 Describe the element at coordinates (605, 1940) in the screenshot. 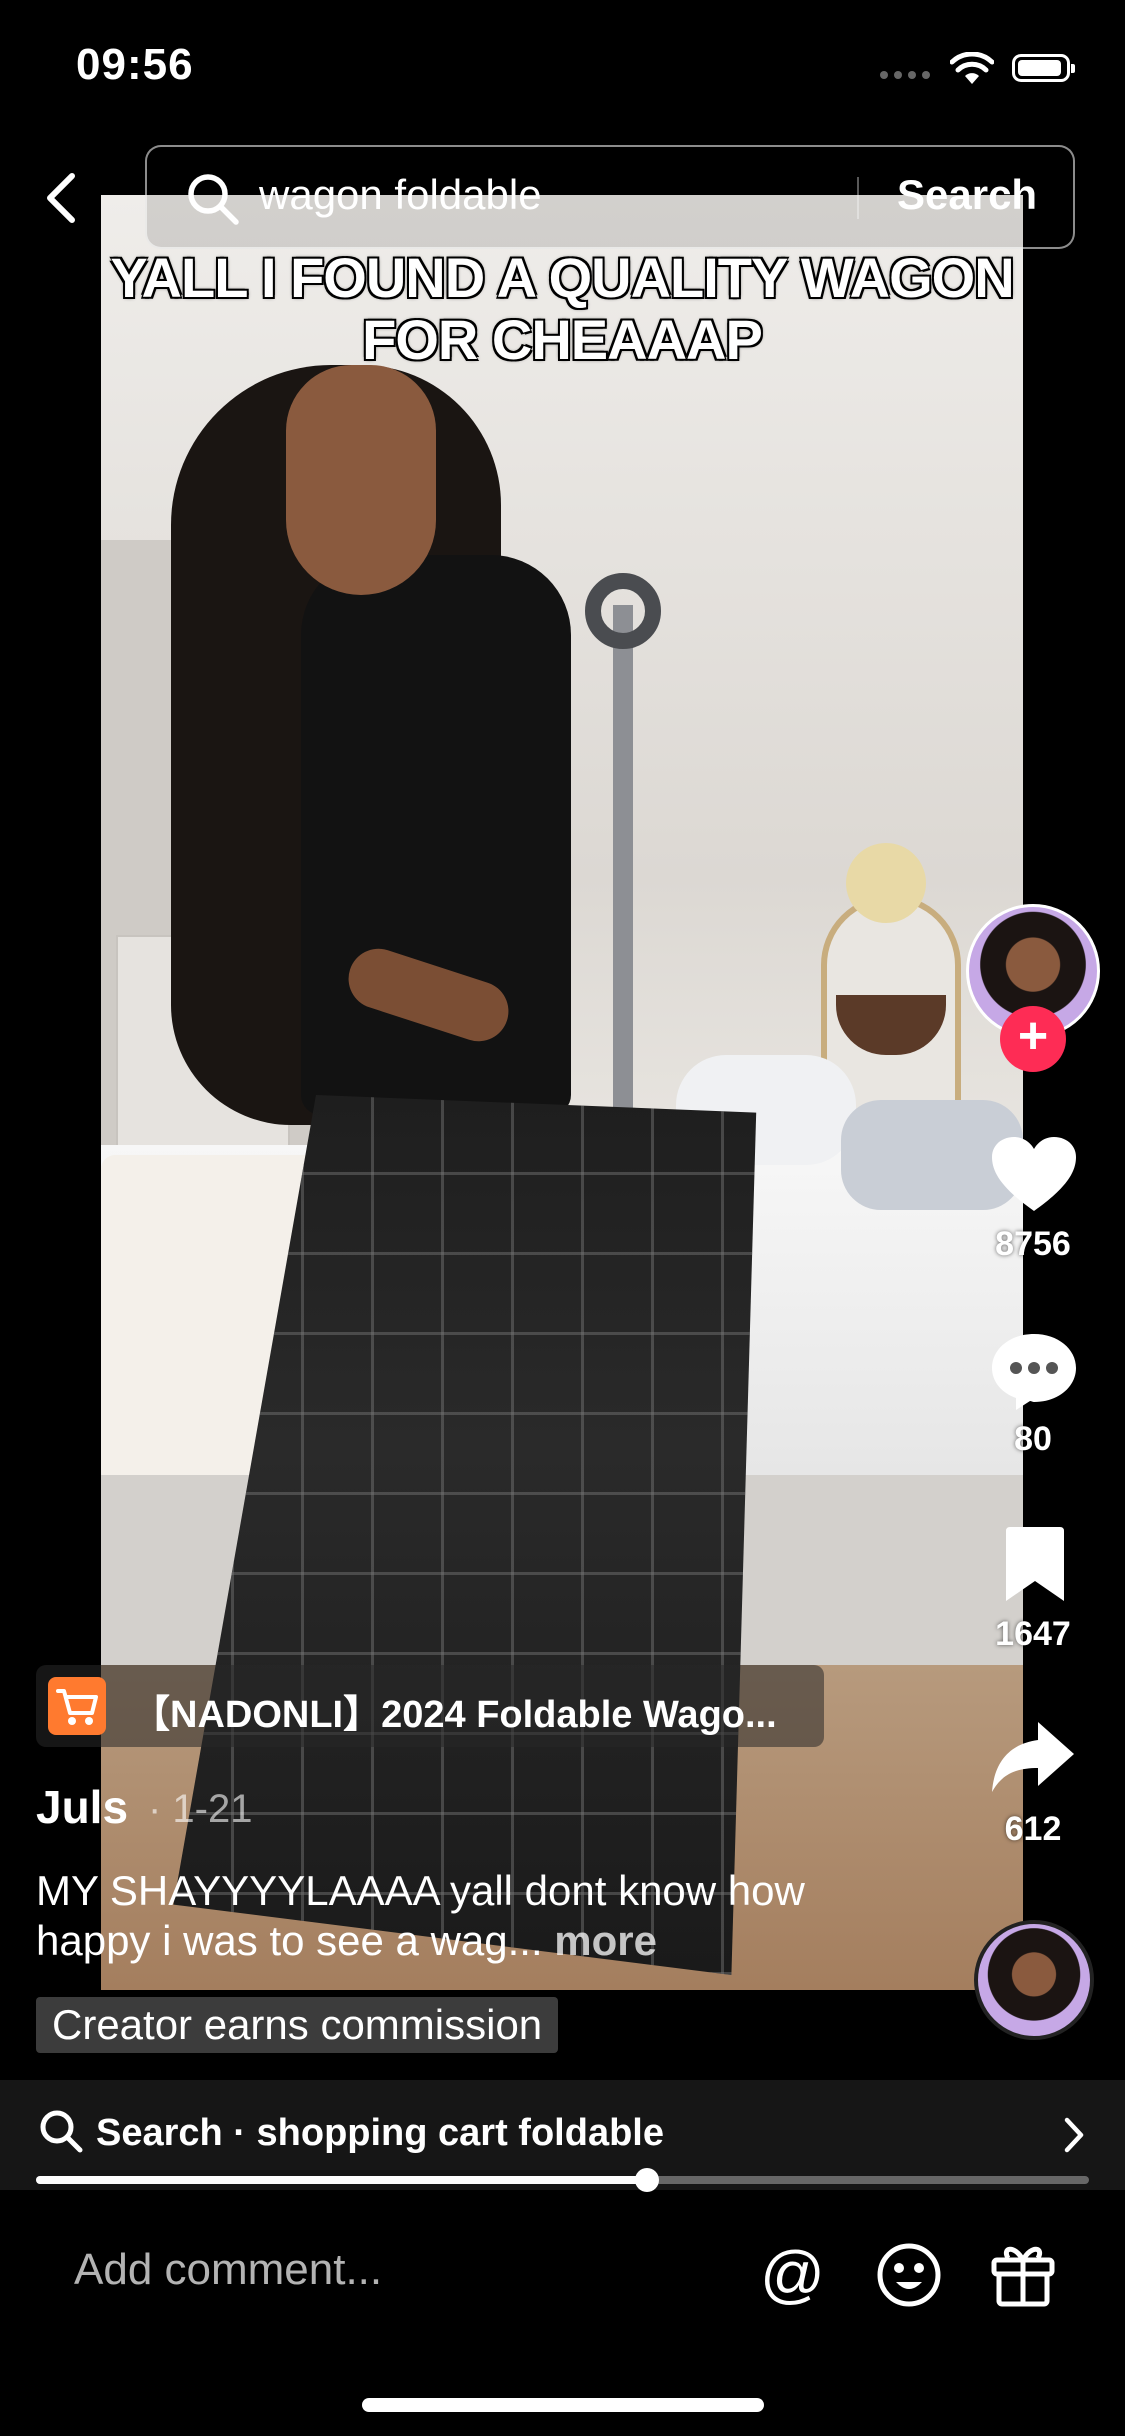

I see `caption-more-link: more` at that location.